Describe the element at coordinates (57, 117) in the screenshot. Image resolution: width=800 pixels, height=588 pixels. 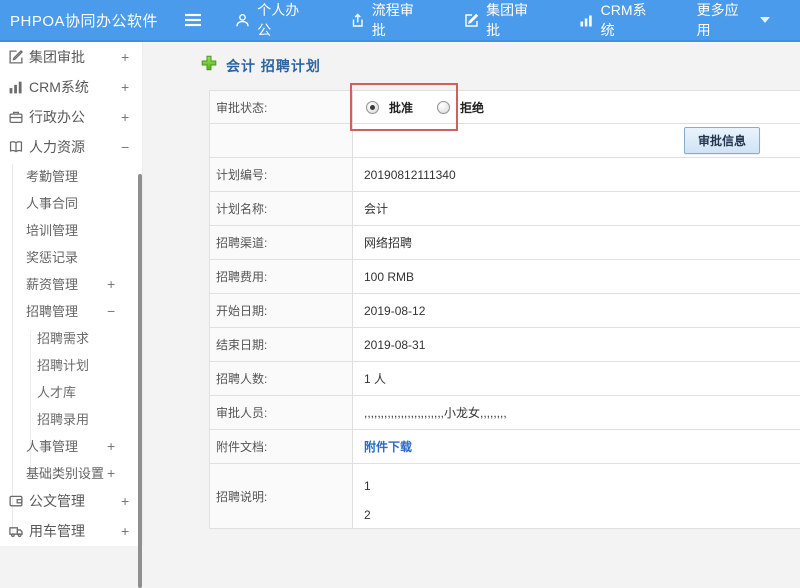
I see `sidebar-item-label: 行政办公` at that location.